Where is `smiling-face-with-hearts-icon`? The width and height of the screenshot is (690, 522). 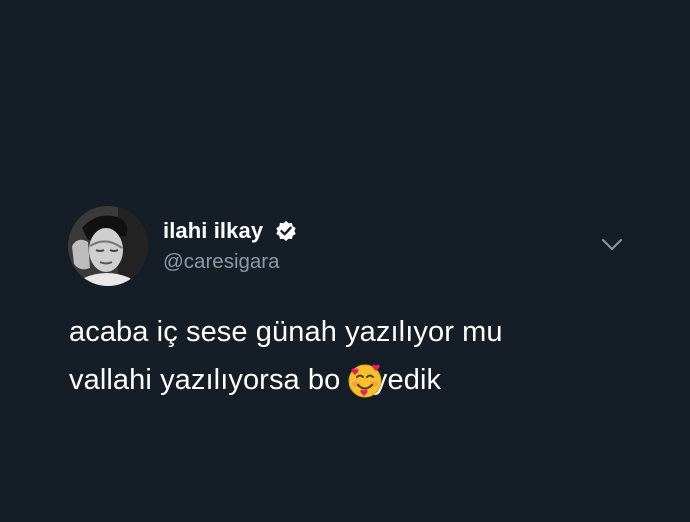 smiling-face-with-hearts-icon is located at coordinates (365, 381).